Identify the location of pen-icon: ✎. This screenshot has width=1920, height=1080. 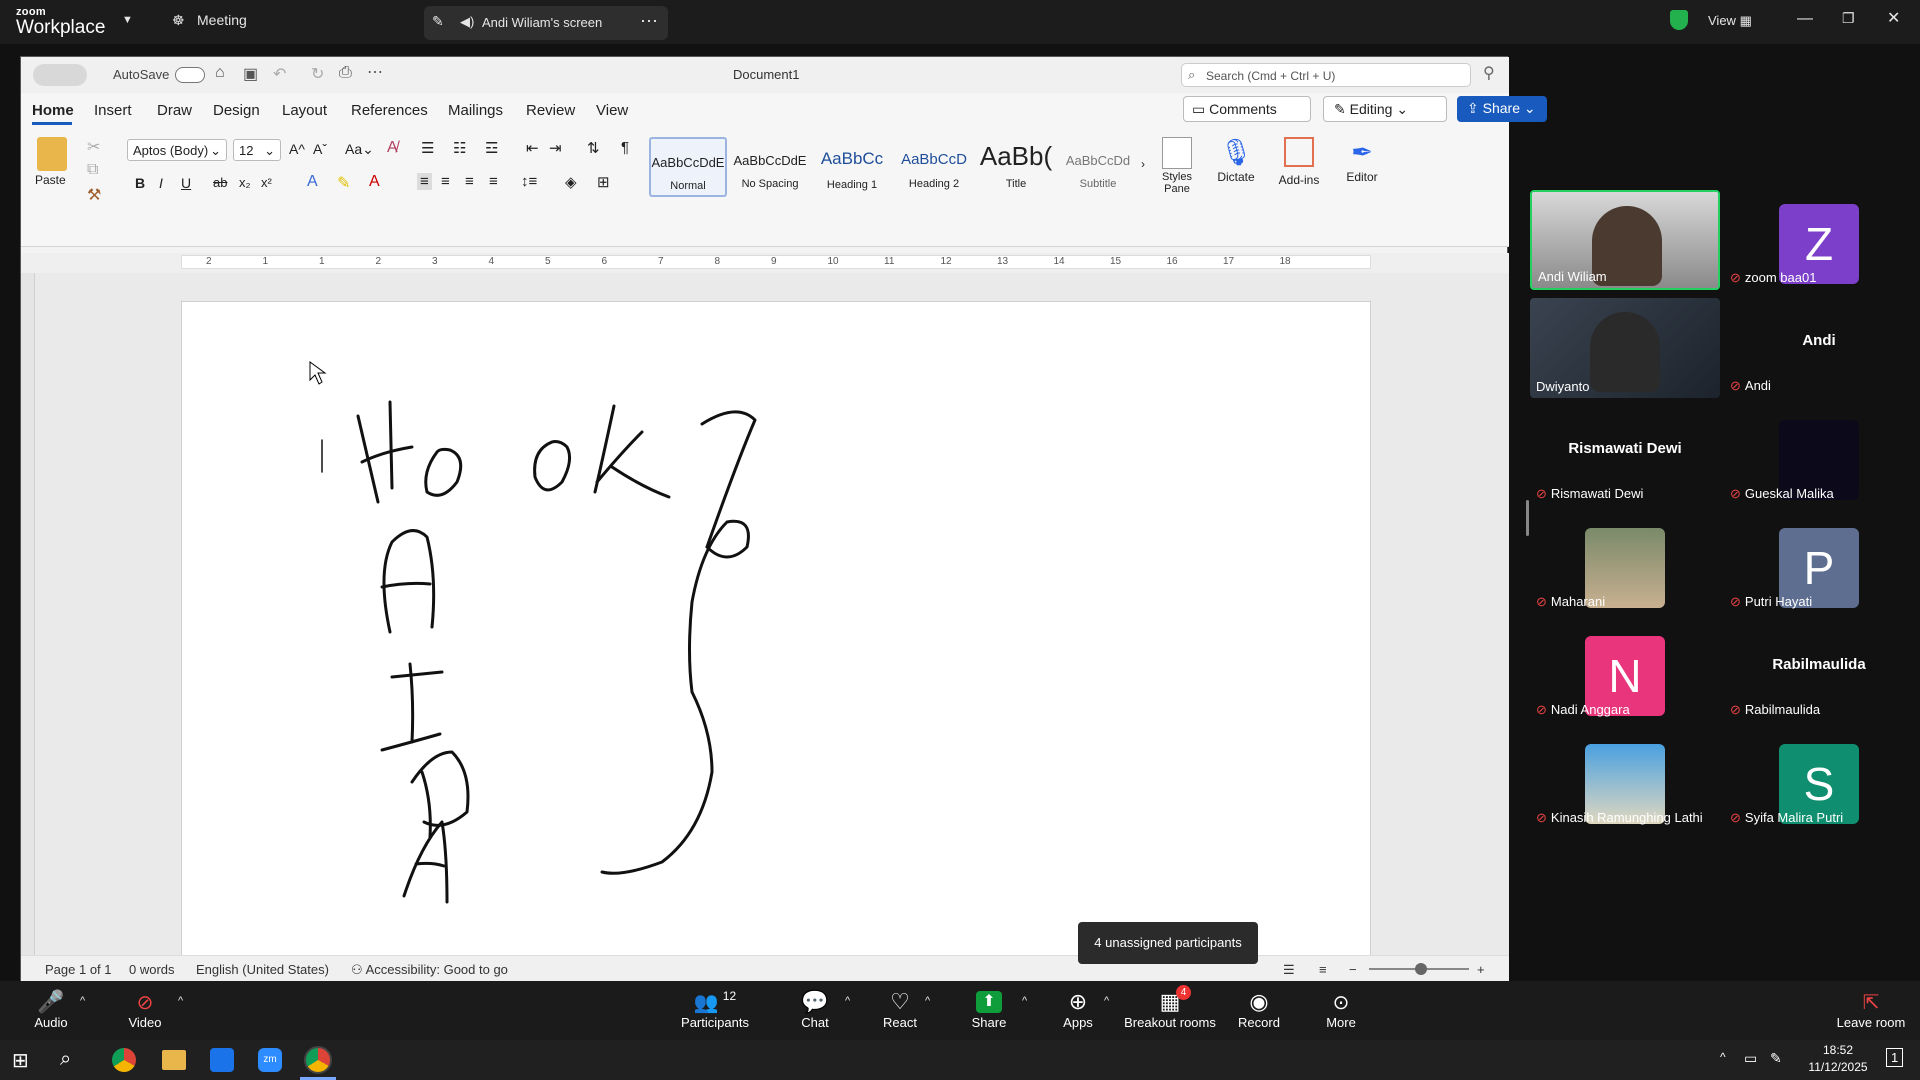
(1776, 1058).